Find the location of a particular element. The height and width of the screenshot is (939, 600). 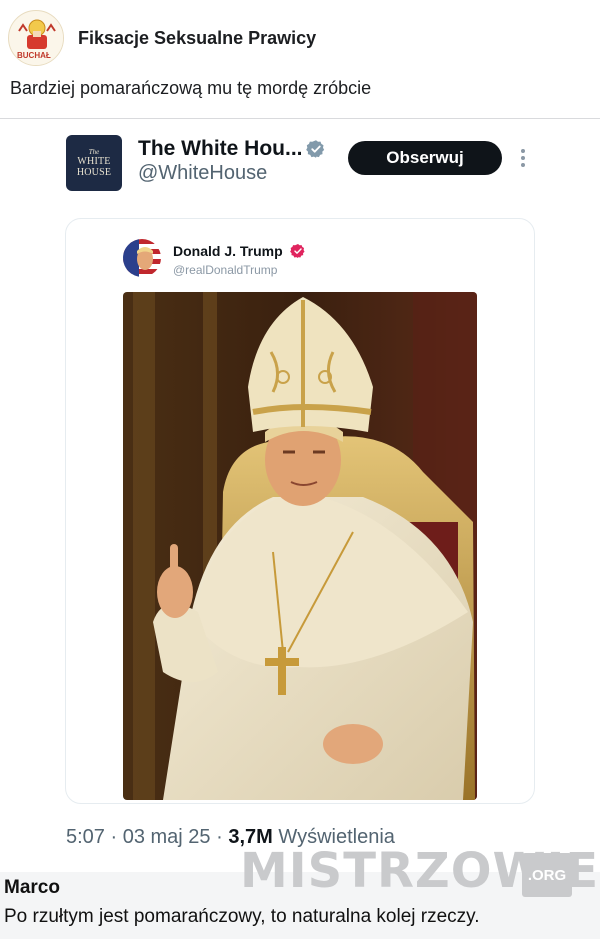

tweet-author-handle: @WhiteHouse is located at coordinates (202, 173).